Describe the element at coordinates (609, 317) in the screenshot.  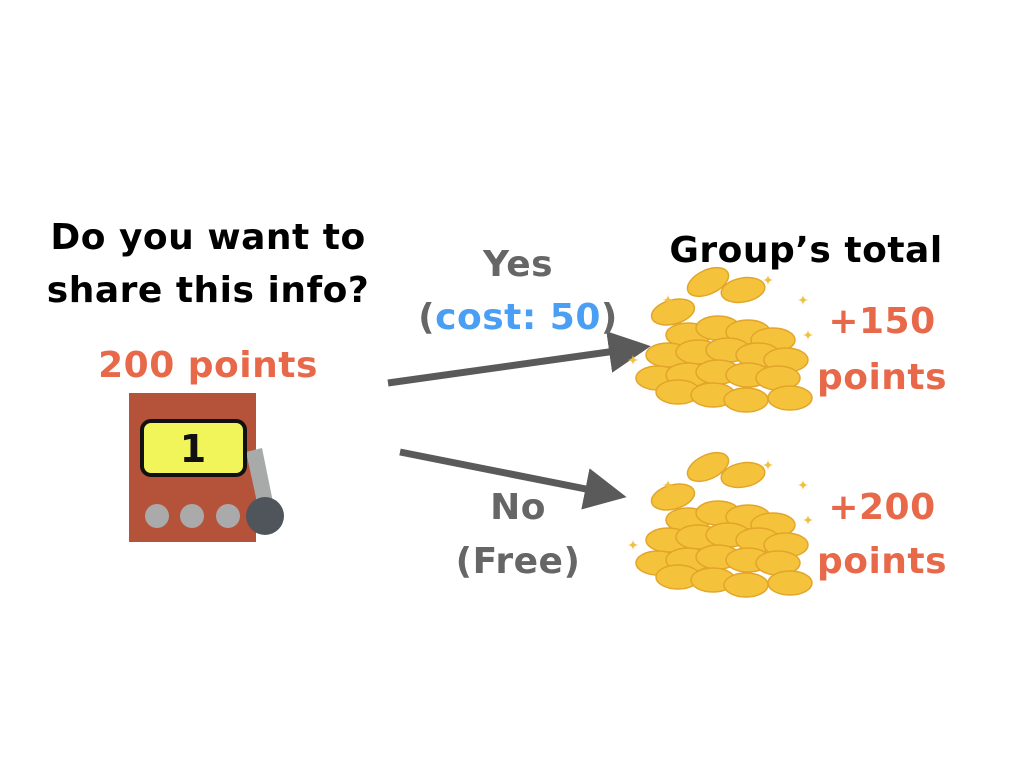
I see `paren: )` at that location.